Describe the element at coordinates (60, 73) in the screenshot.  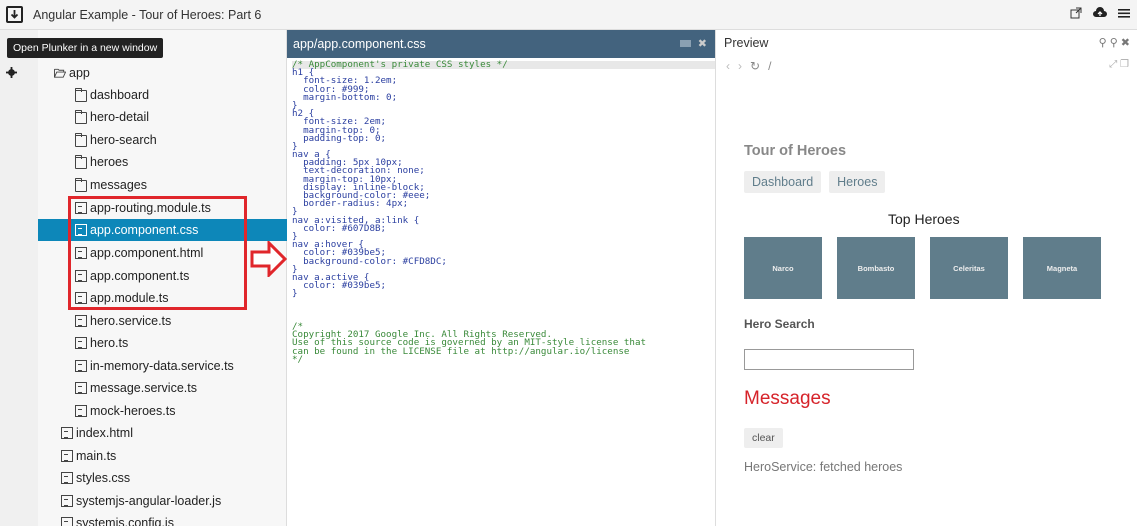
I see `folder-open-icon` at that location.